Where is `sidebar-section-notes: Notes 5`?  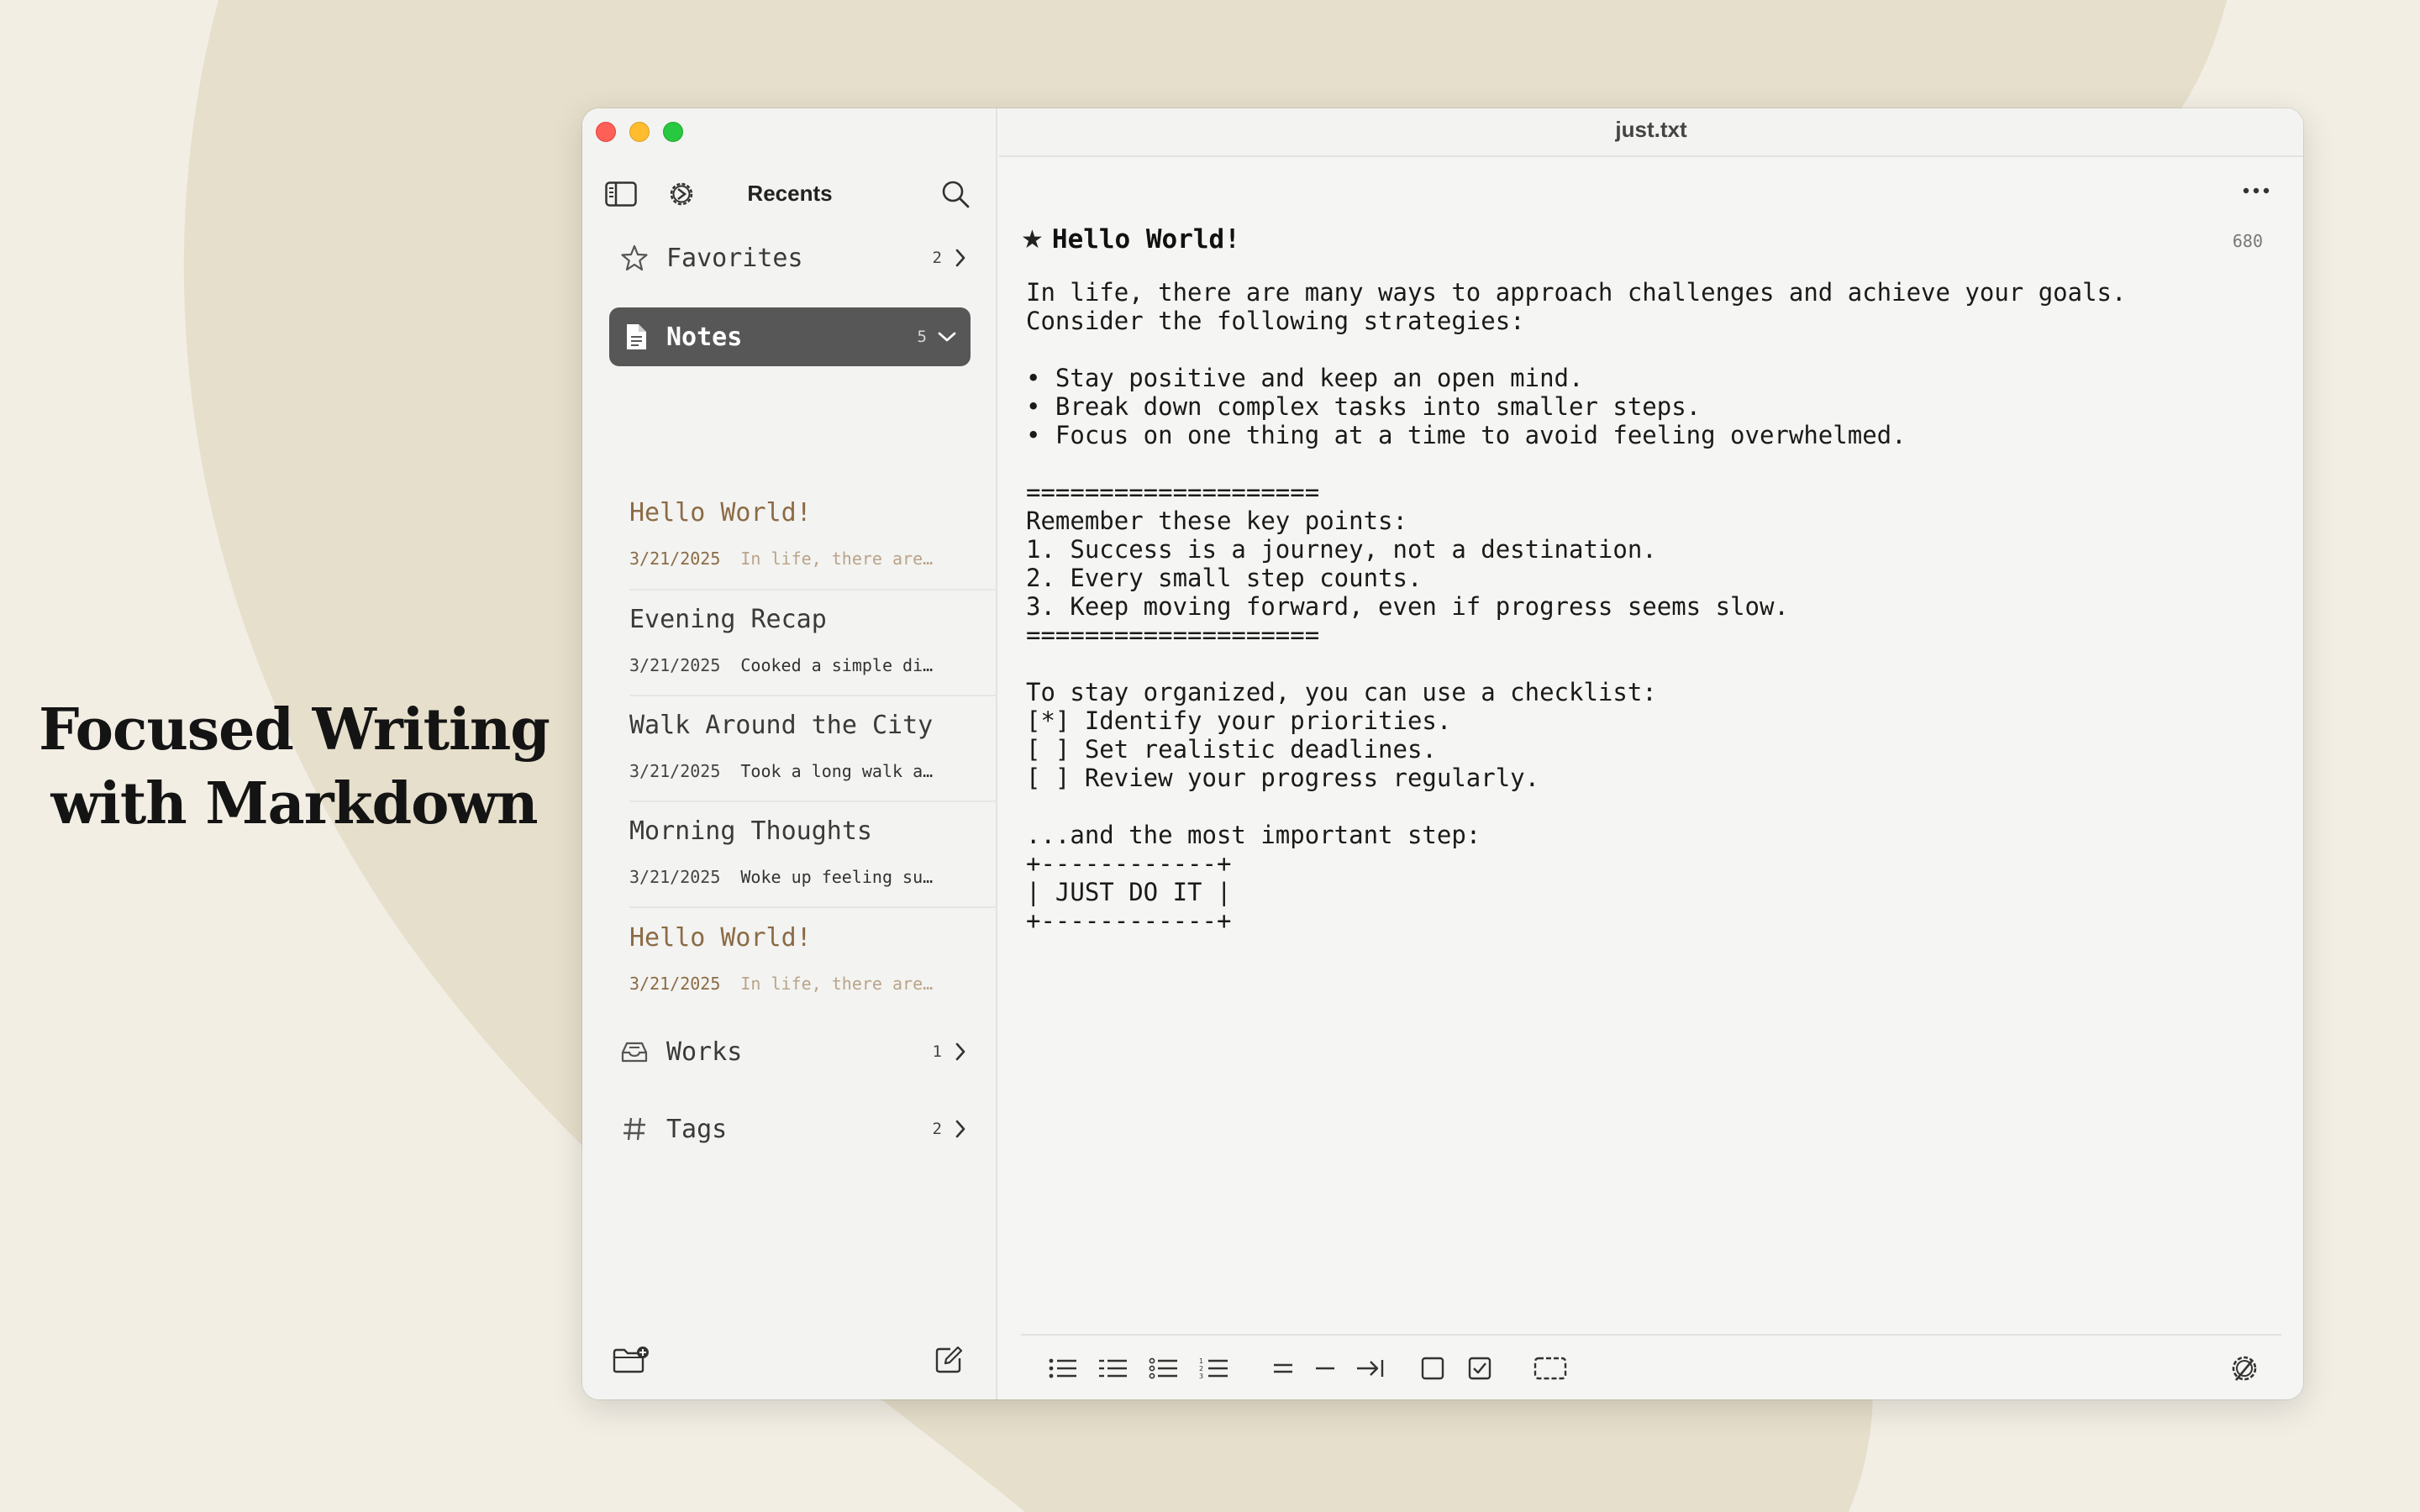 sidebar-section-notes: Notes 5 is located at coordinates (790, 336).